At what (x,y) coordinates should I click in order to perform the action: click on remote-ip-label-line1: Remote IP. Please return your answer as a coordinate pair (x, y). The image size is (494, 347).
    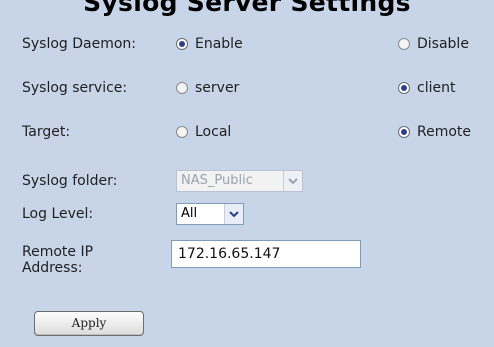
    Looking at the image, I should click on (58, 252).